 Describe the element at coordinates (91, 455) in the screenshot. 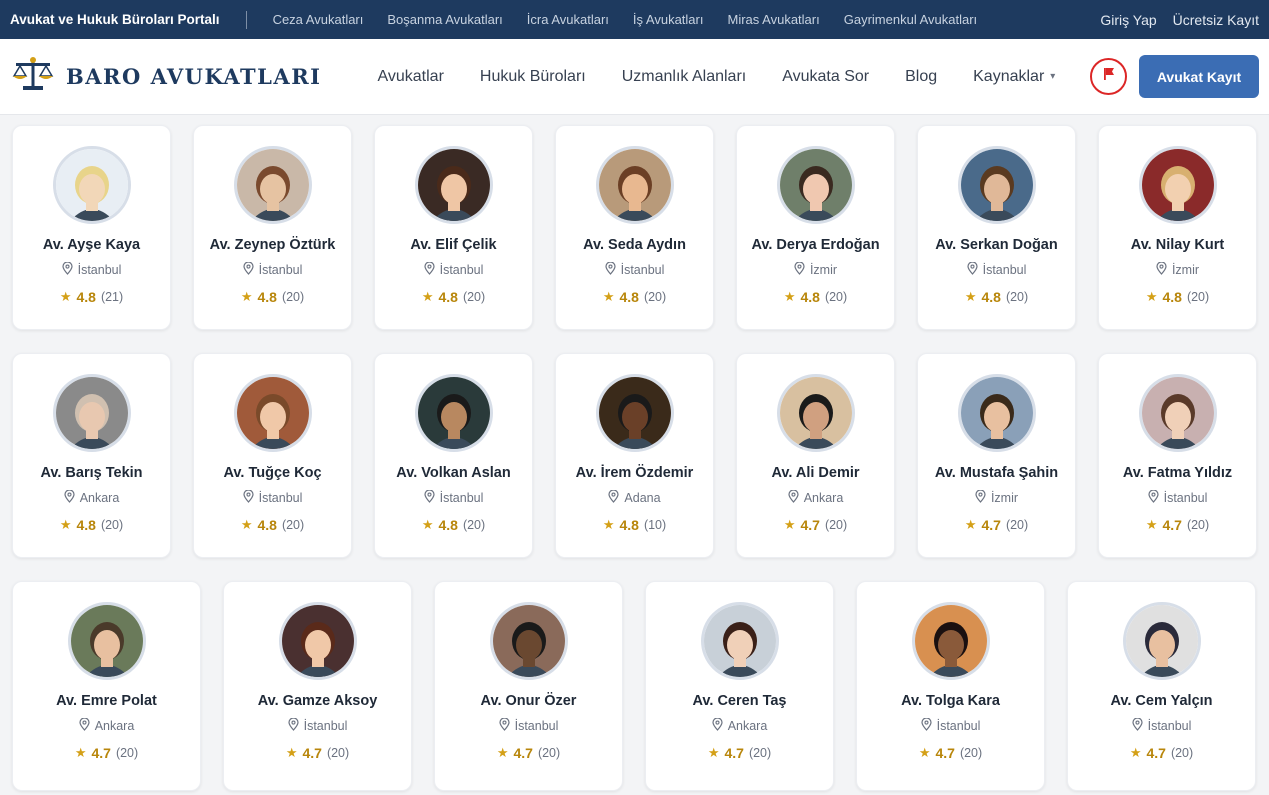

I see `lawyer-card: Av. Barış Tekin Ankara ★ 4.8 (20)` at that location.